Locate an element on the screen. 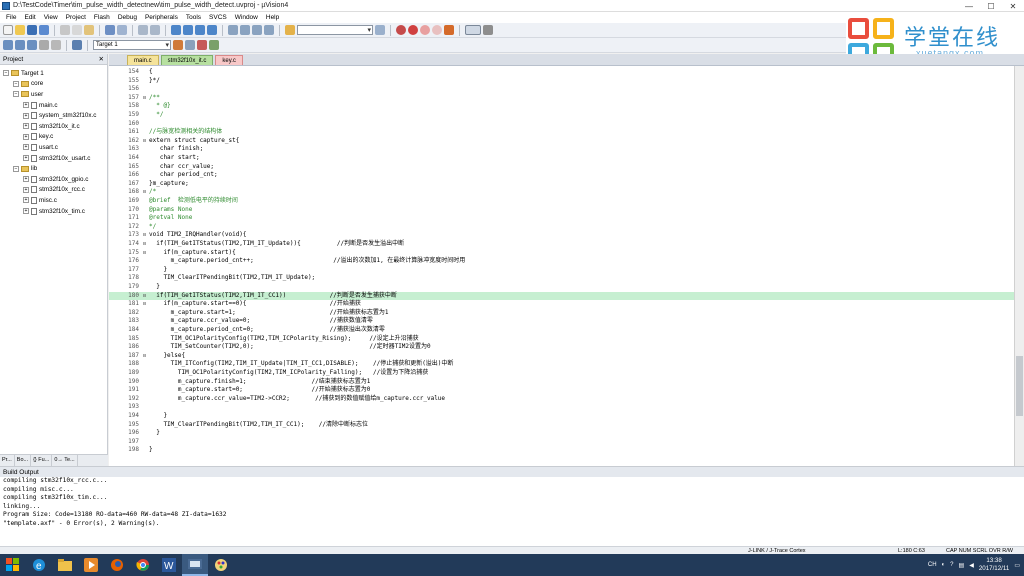  maximize-button: ☐ is located at coordinates (991, 6).